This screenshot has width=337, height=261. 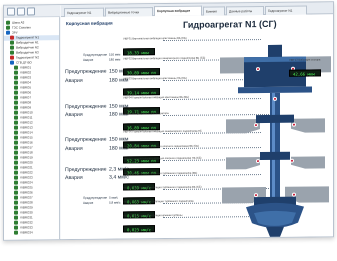 What do you see at coordinates (21, 27) in the screenshot?
I see `tree-item-label: ГЭС Сахалин` at bounding box center [21, 27].